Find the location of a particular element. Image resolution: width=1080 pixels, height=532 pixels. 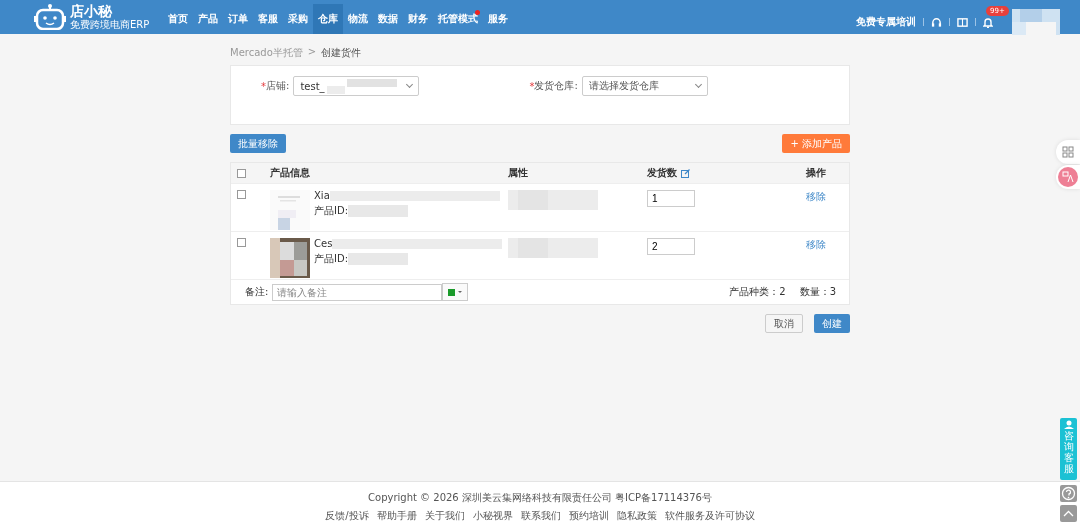

logo-text: 店小秘 is located at coordinates (91, 11).